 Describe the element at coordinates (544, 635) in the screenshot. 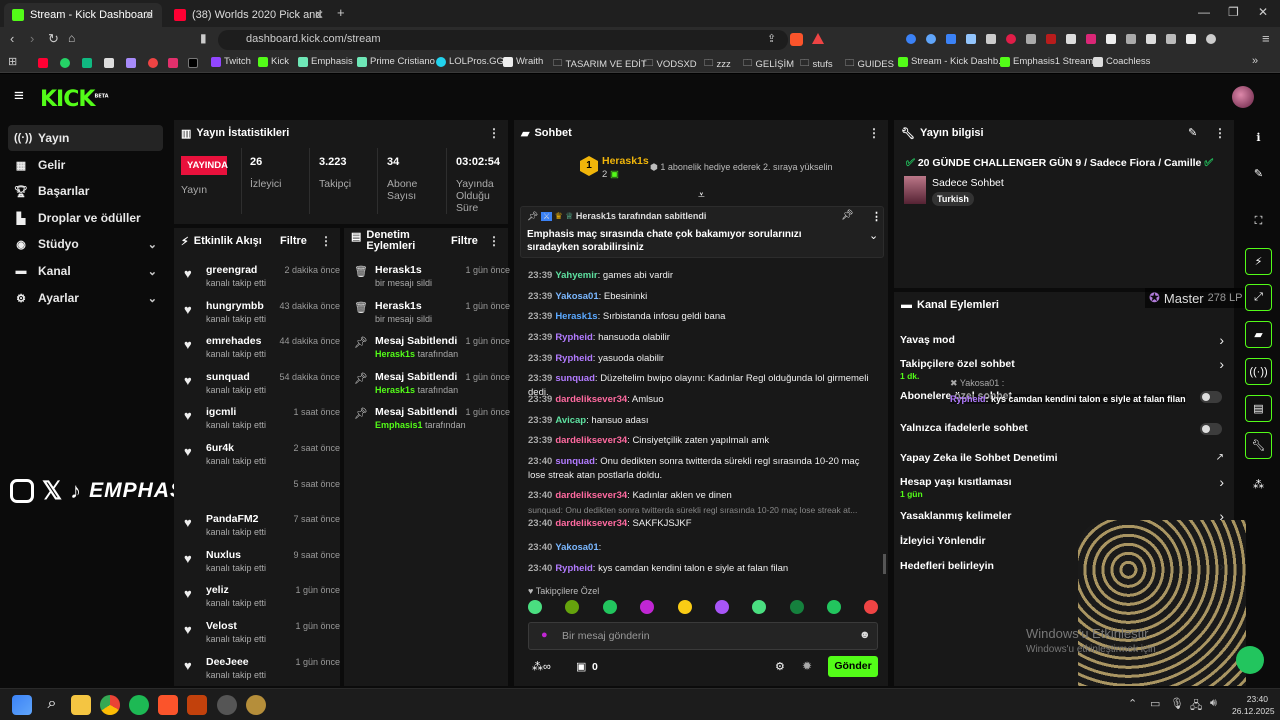

I see `mic-icon: ●` at that location.